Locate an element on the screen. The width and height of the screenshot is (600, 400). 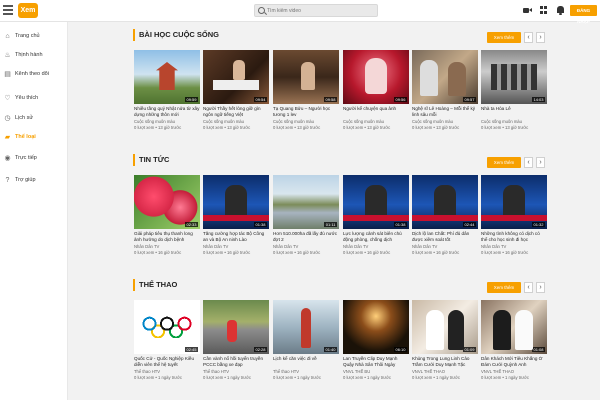
notification-bell-icon is located at coordinates (560, 10).